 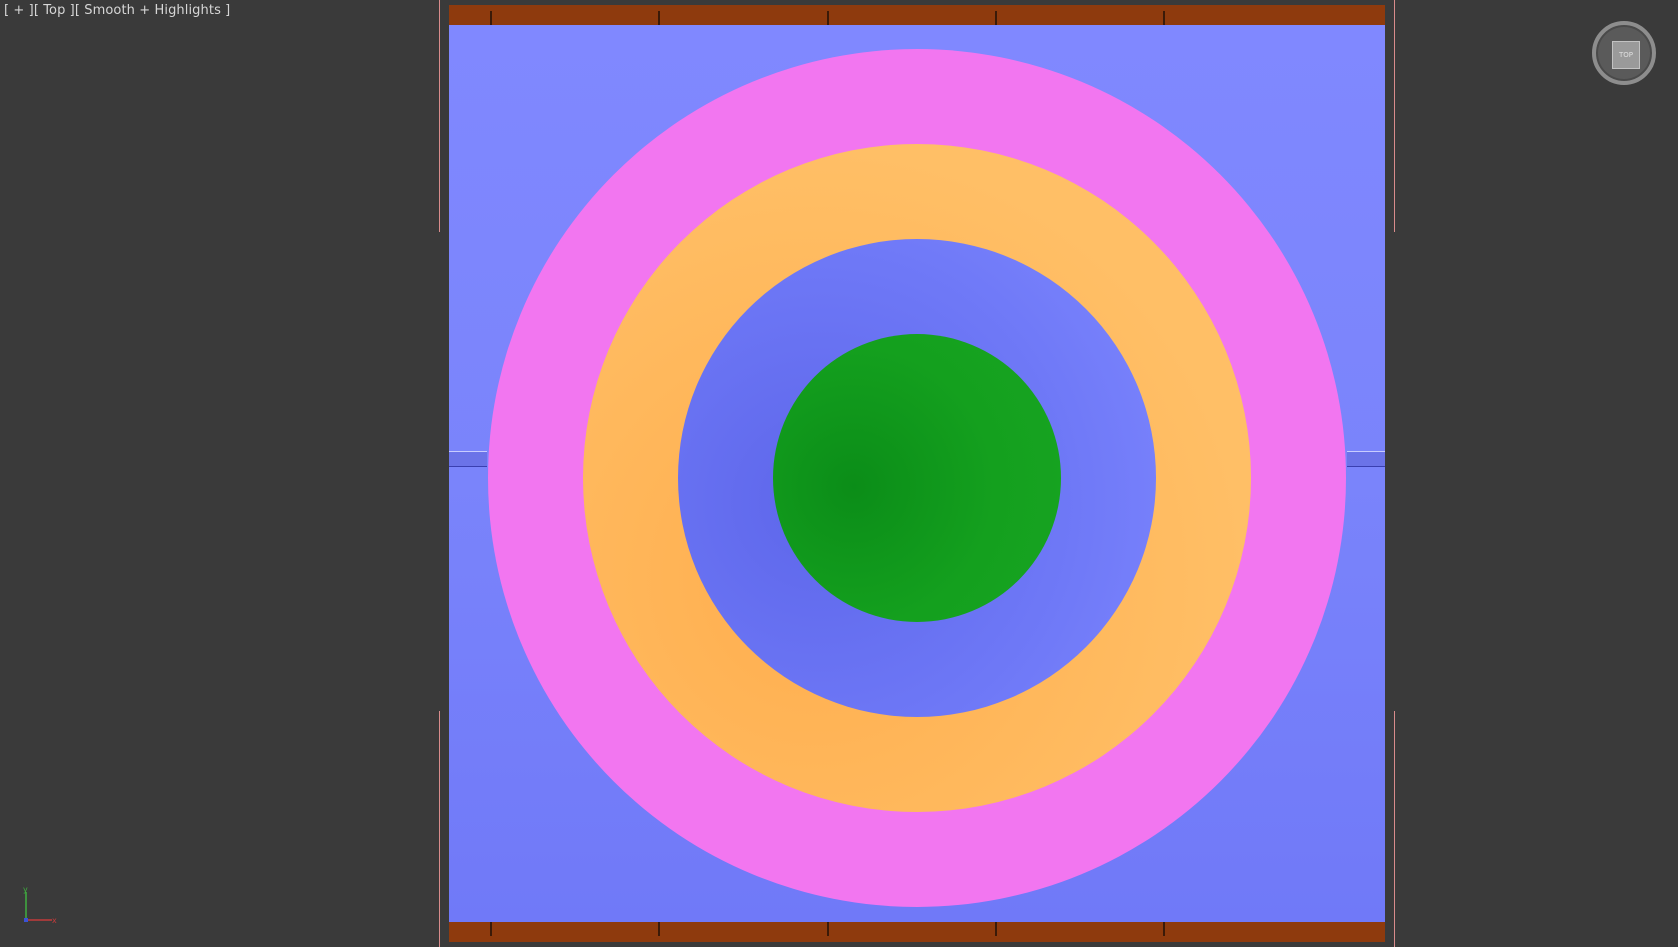 What do you see at coordinates (917, 15) in the screenshot?
I see `top-rail` at bounding box center [917, 15].